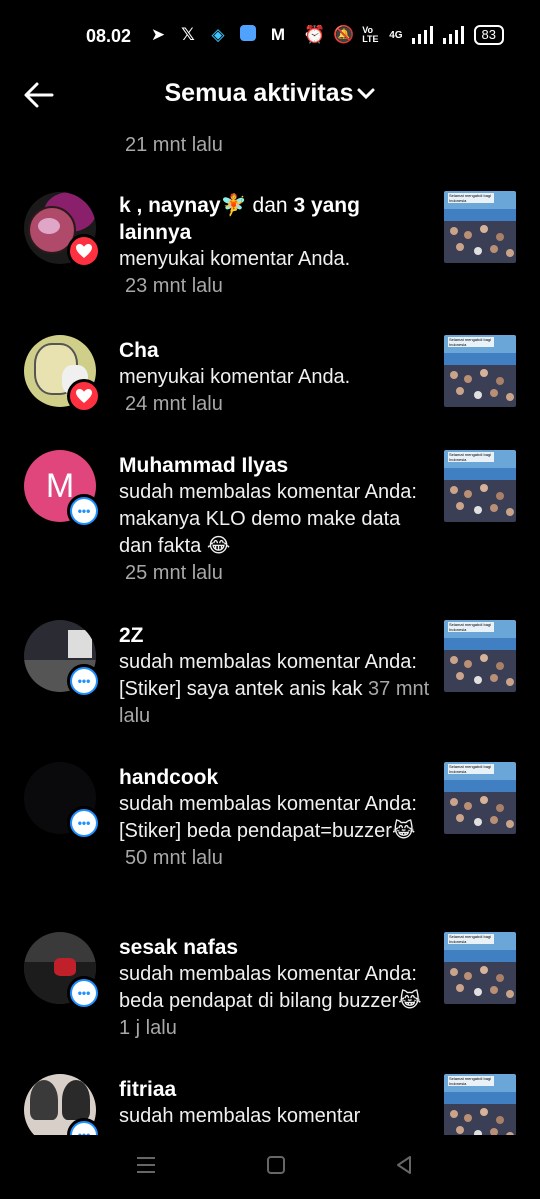 Image resolution: width=540 pixels, height=1199 pixels. I want to click on system-navigation-bar, so click(270, 1167).